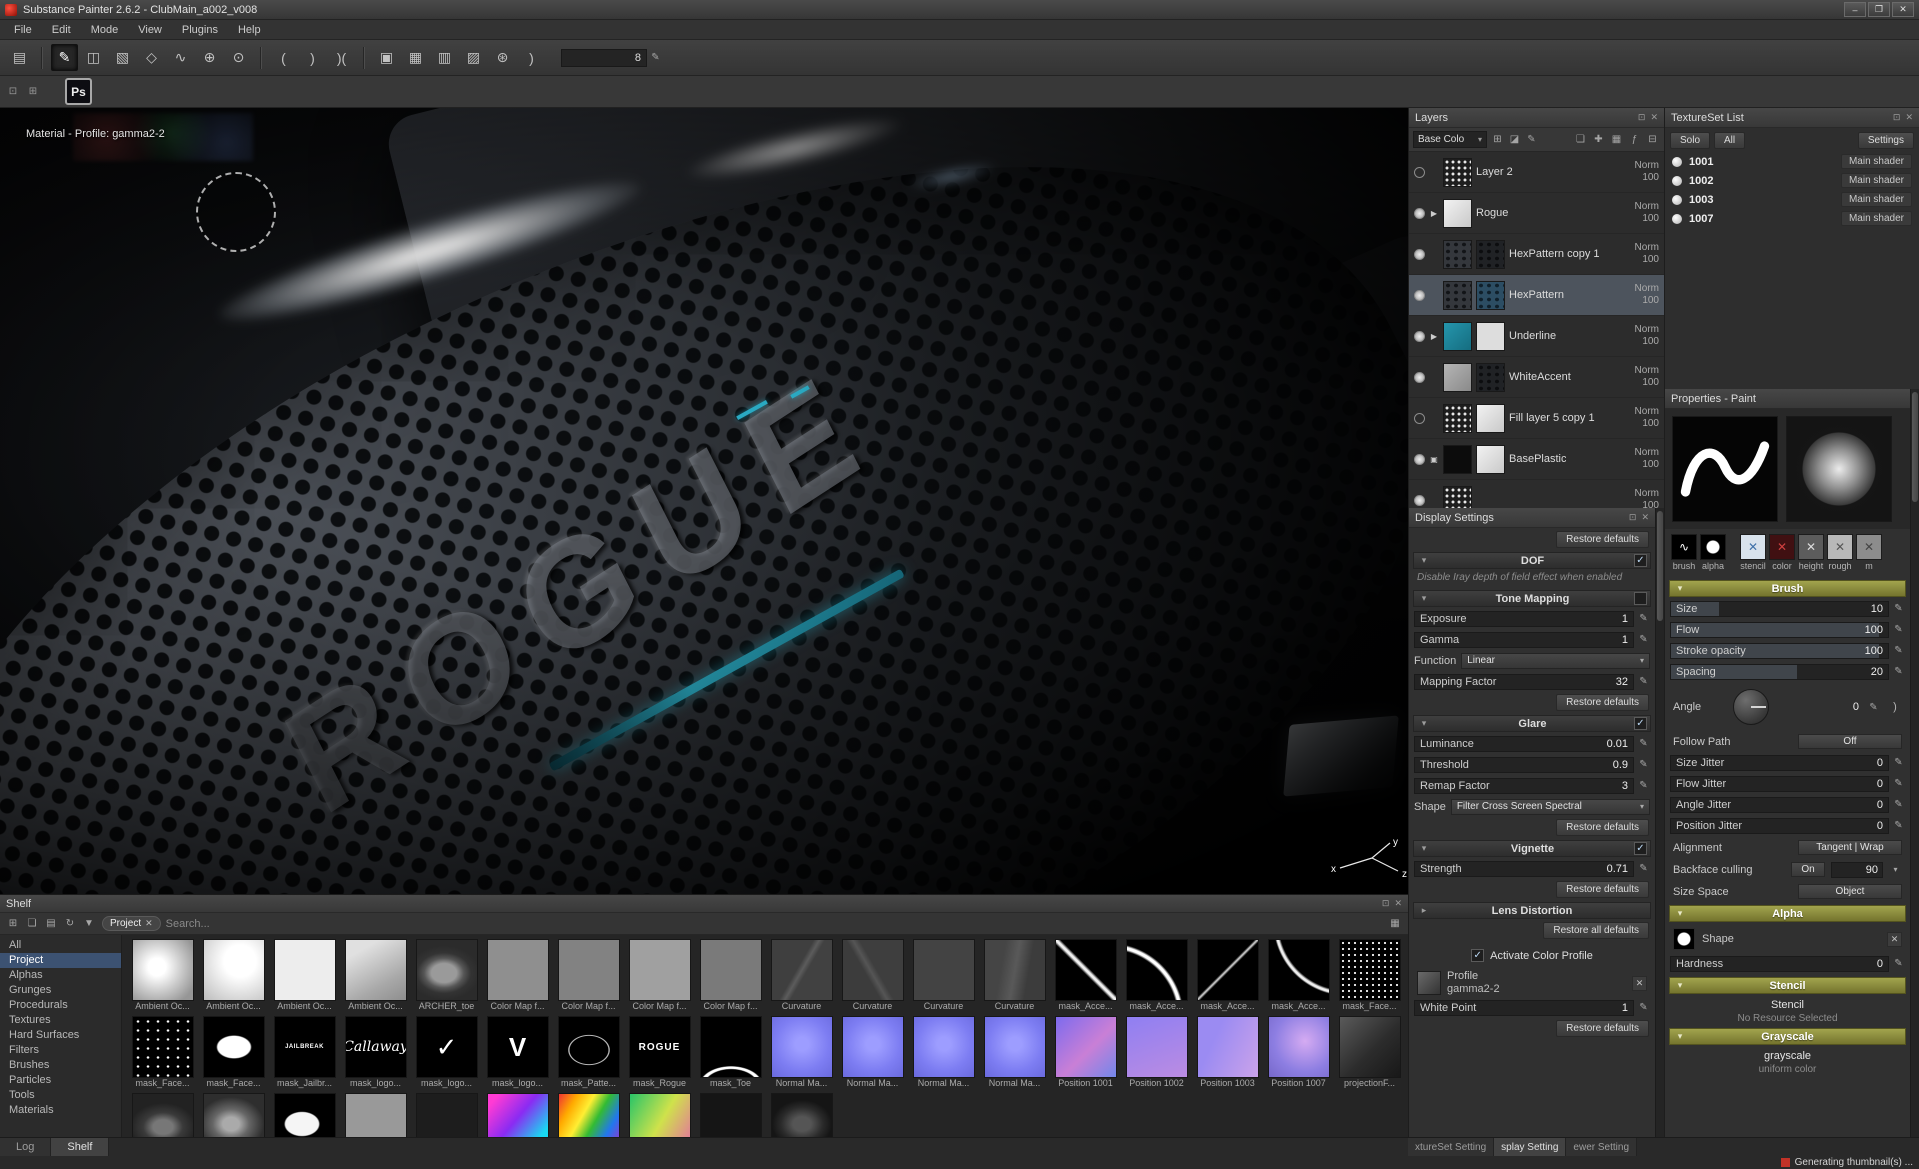 The width and height of the screenshot is (1919, 1169). What do you see at coordinates (1532, 598) in the screenshot?
I see `tone-mapping-section-header: ▾ Tone Mapping ✓` at bounding box center [1532, 598].